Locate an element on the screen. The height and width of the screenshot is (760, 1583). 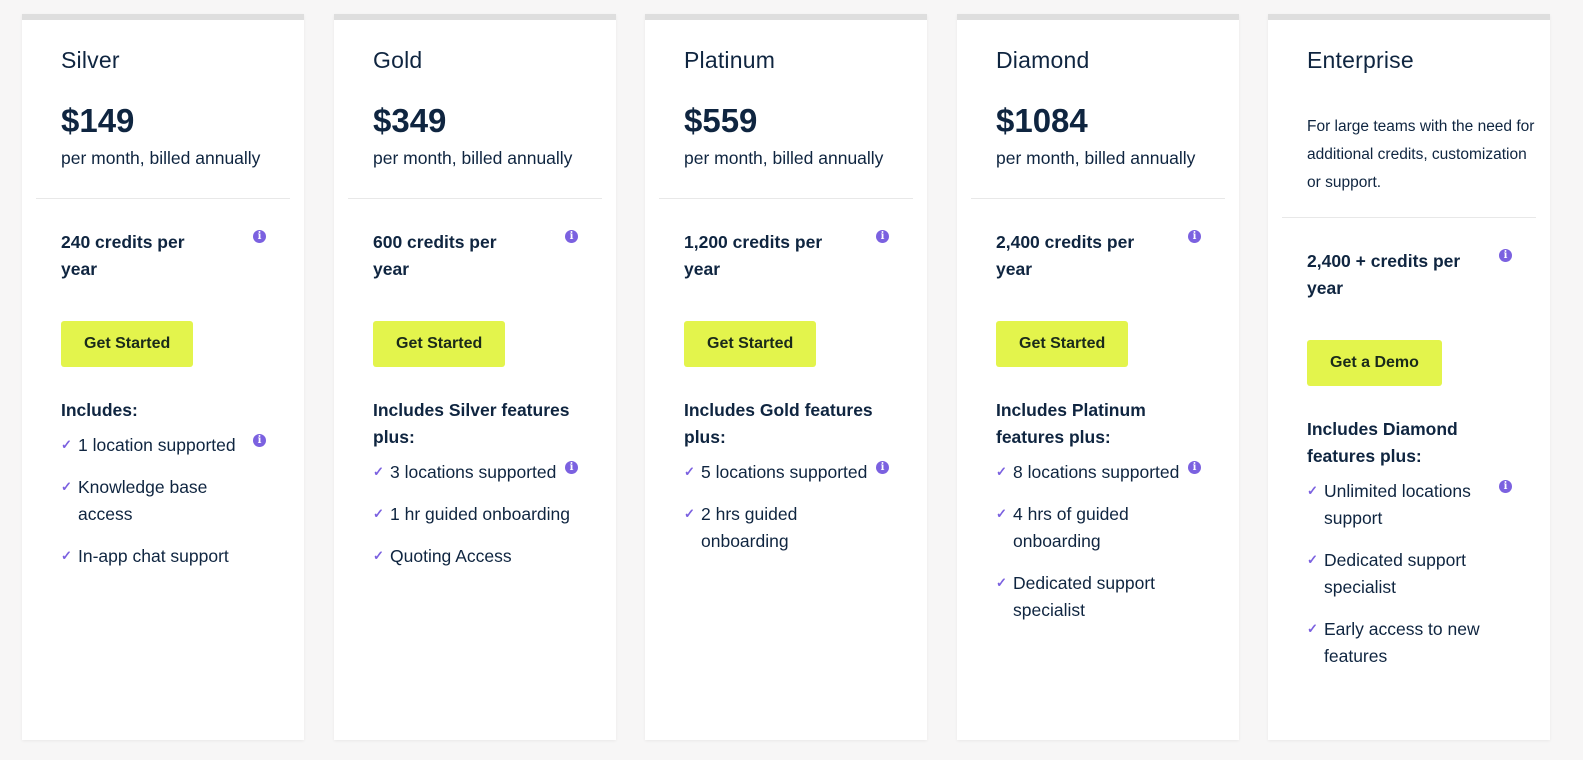
plan-credits: 600 credits per year is located at coordinates (435, 255).